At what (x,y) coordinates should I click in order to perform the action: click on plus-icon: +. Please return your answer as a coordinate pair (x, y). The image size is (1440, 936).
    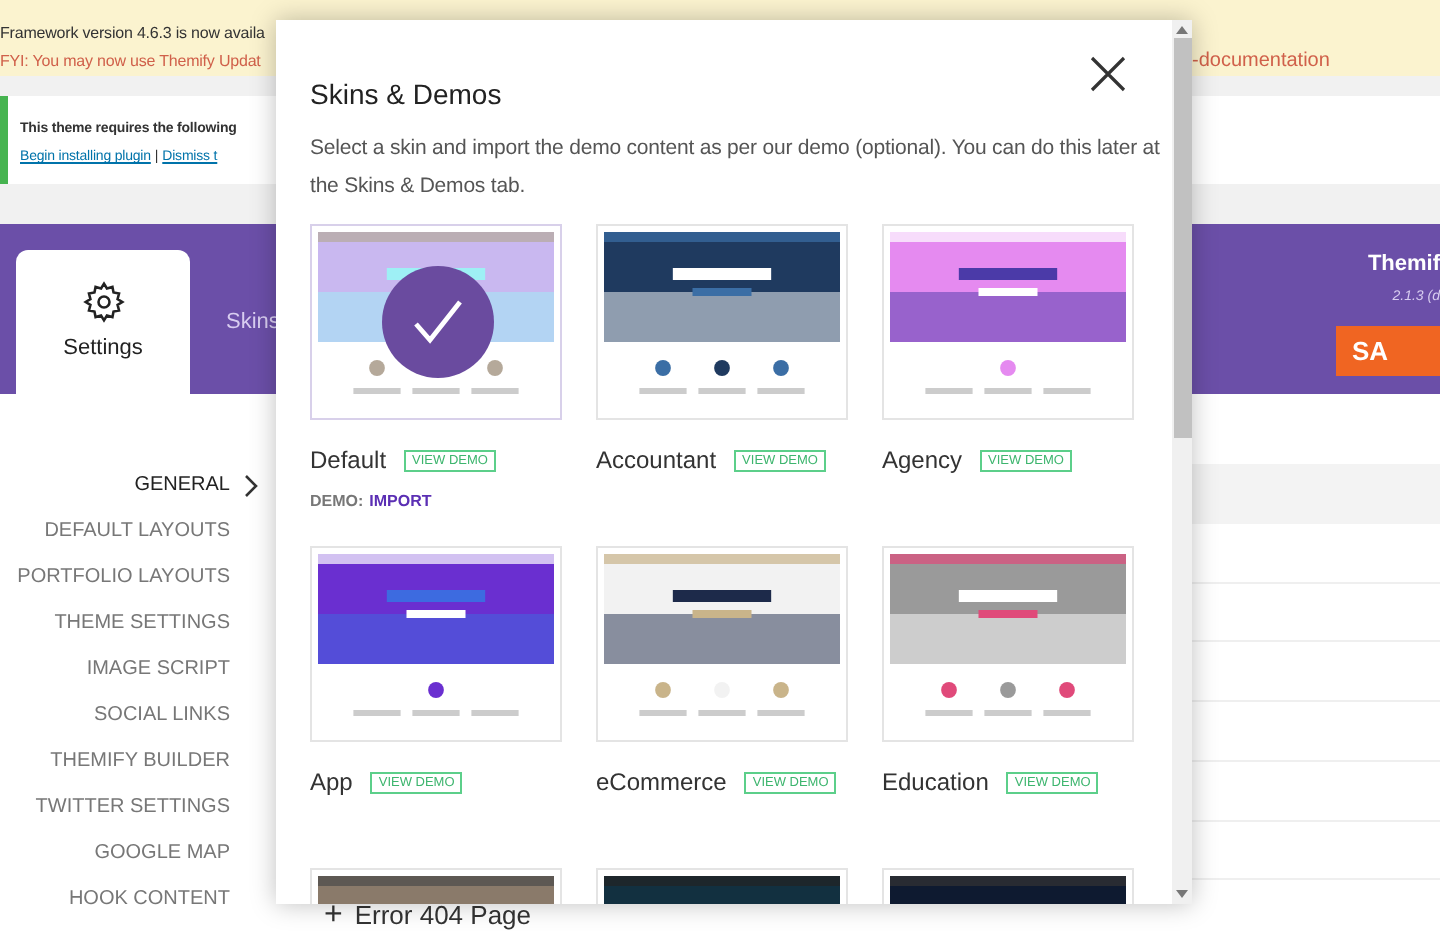
    Looking at the image, I should click on (333, 916).